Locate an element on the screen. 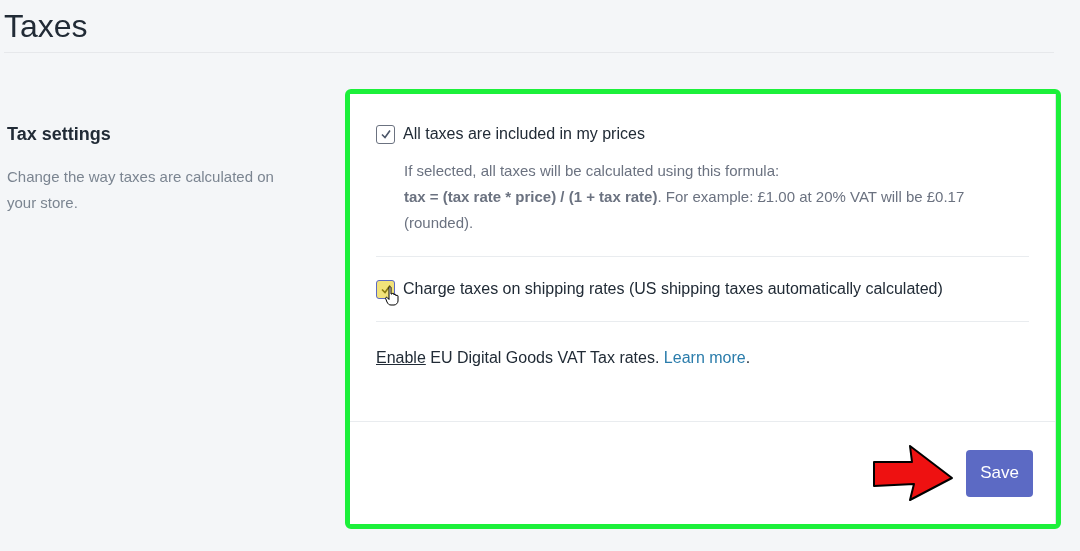 This screenshot has height=551, width=1080. enable-link: Enable is located at coordinates (401, 357).